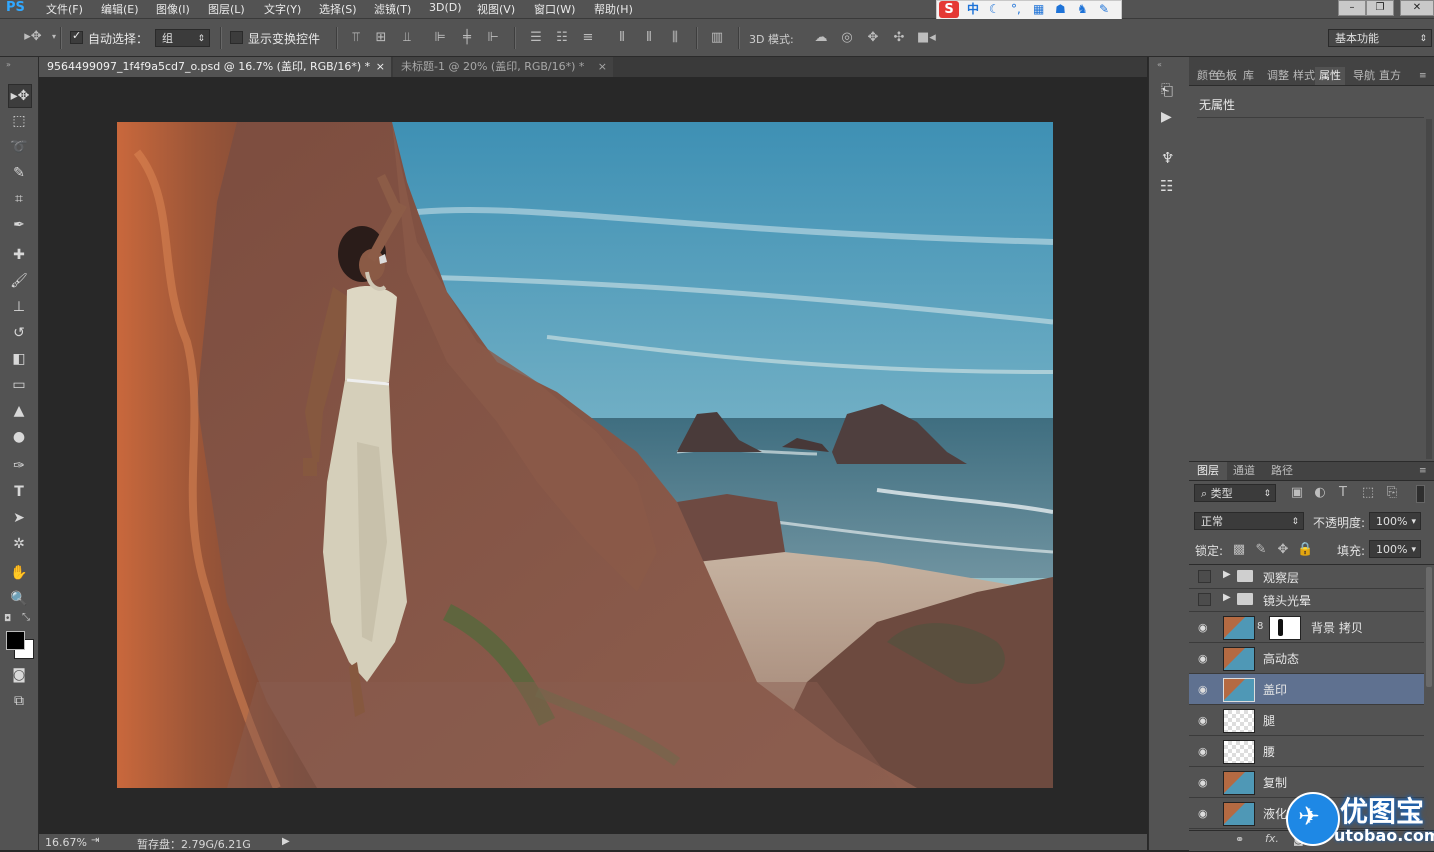 The height and width of the screenshot is (852, 1434). I want to click on default-colors-icon: ◘, so click(7, 619).